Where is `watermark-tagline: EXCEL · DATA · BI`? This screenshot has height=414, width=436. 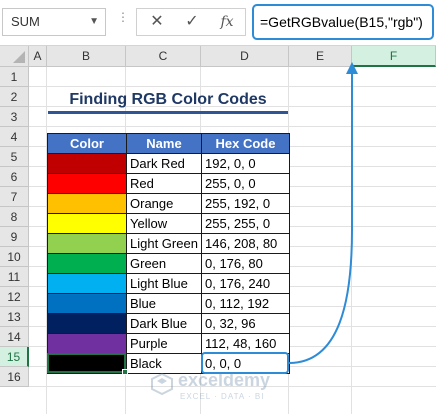
watermark-tagline: EXCEL · DATA · BI is located at coordinates (222, 396).